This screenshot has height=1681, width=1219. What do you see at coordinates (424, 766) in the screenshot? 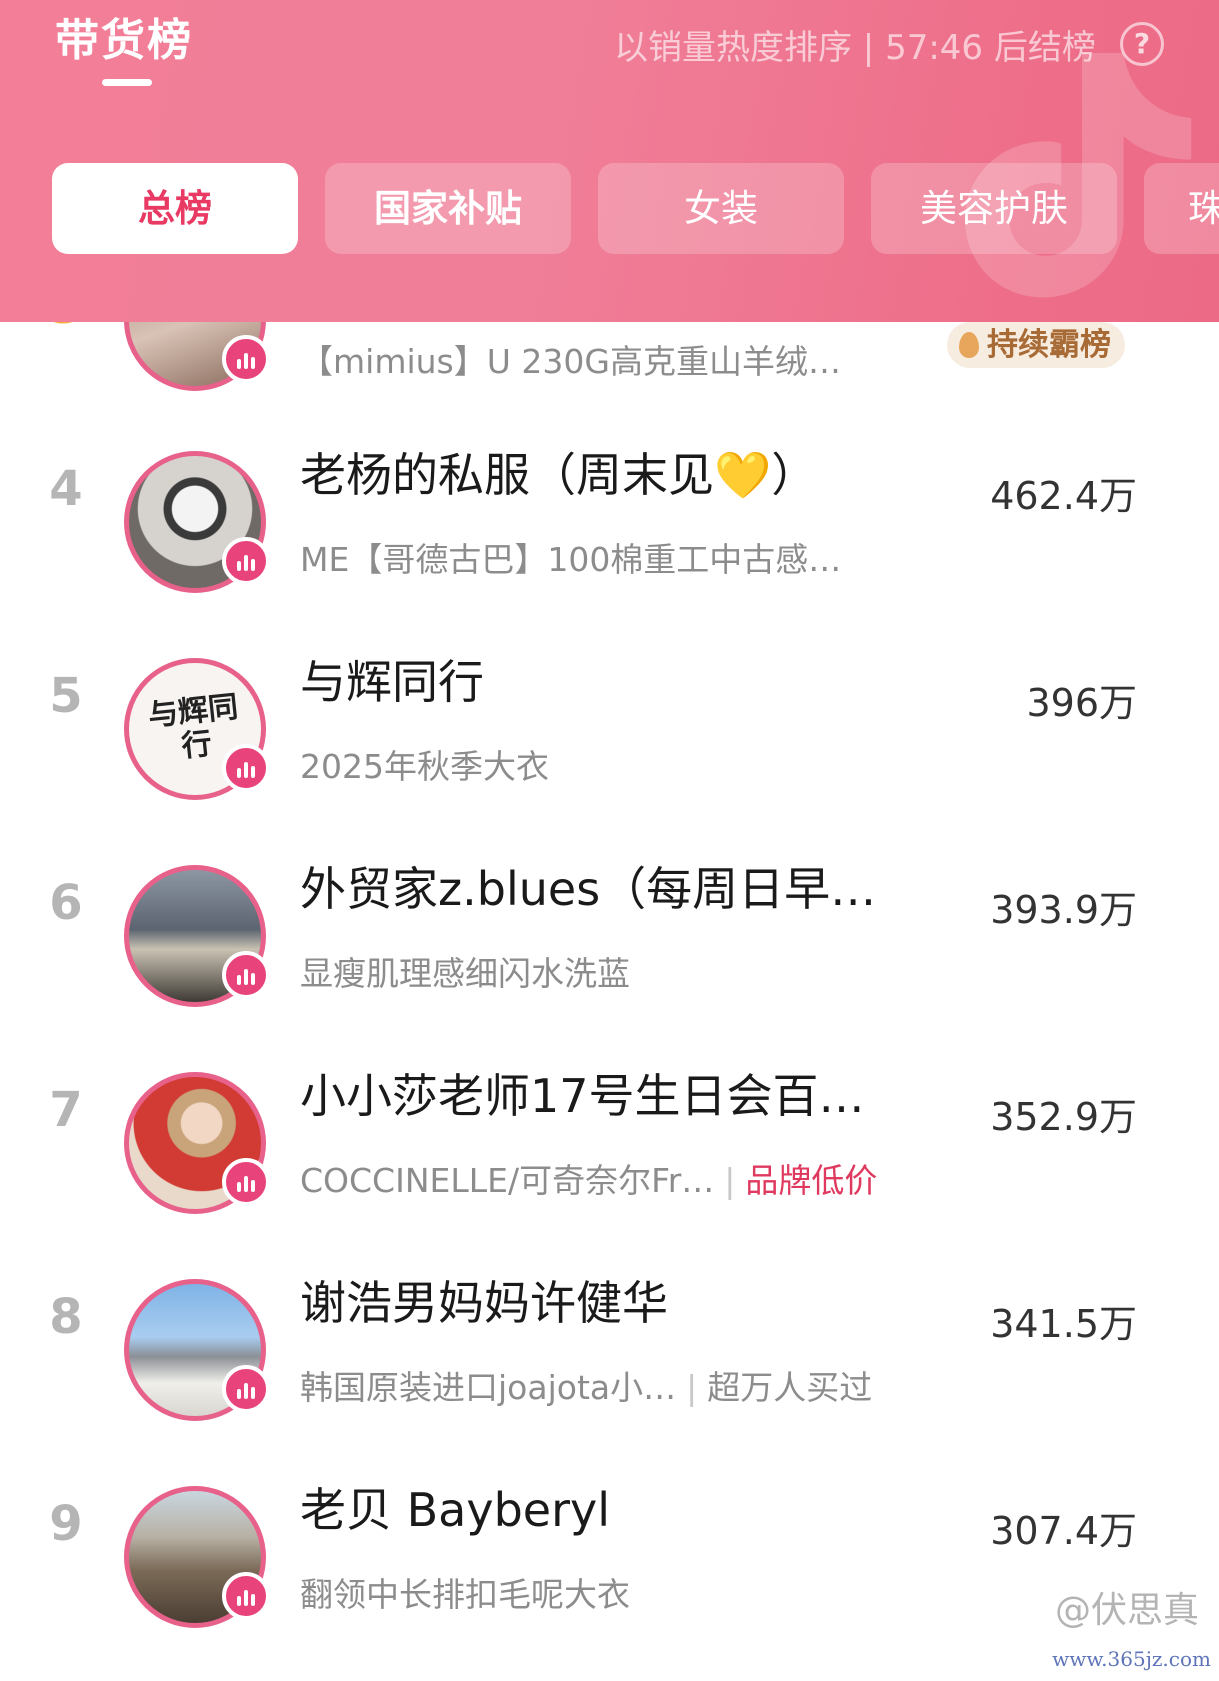
I see `product-subtitle: 2025年秋季大衣` at bounding box center [424, 766].